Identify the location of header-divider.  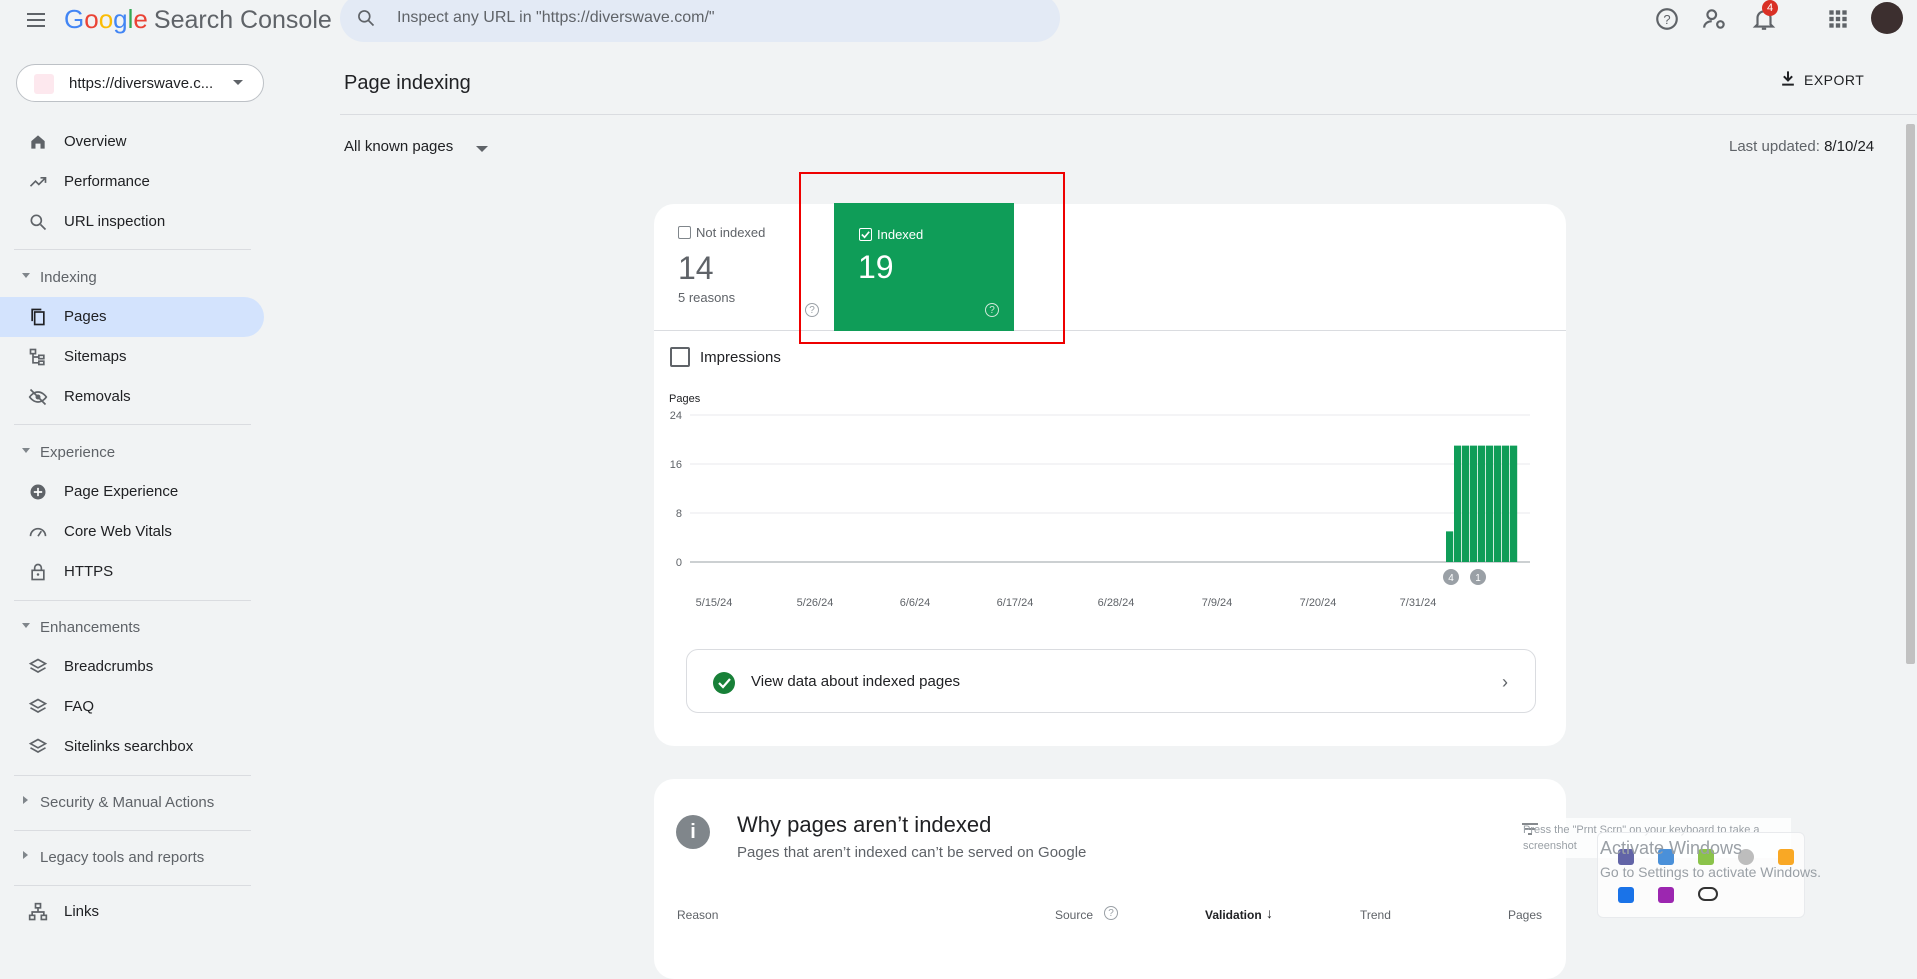
(1128, 114).